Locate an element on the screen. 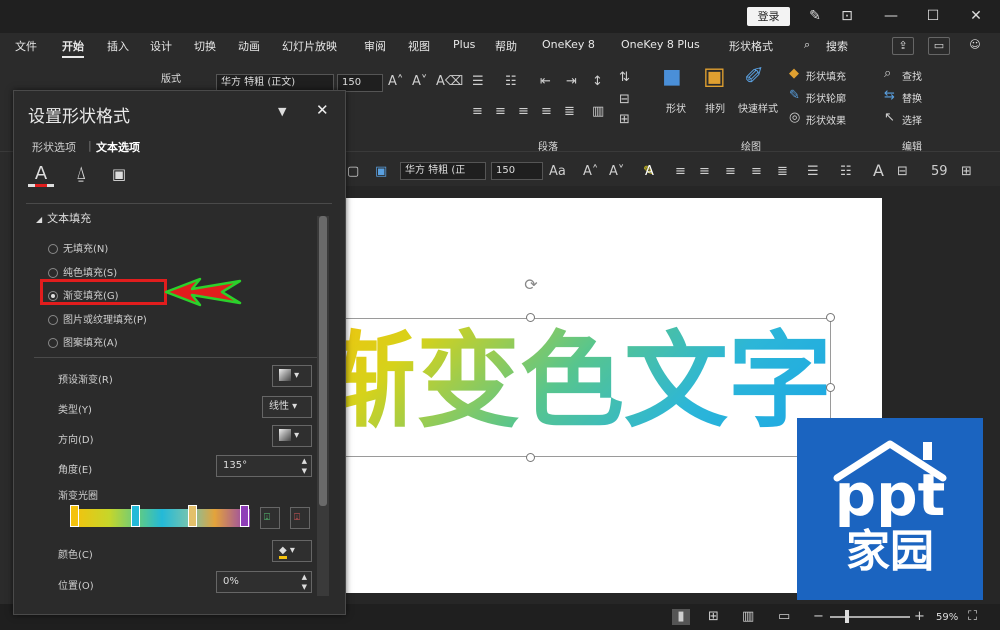 This screenshot has width=1000, height=630. slideshow-view-icon: ▭ is located at coordinates (784, 617).